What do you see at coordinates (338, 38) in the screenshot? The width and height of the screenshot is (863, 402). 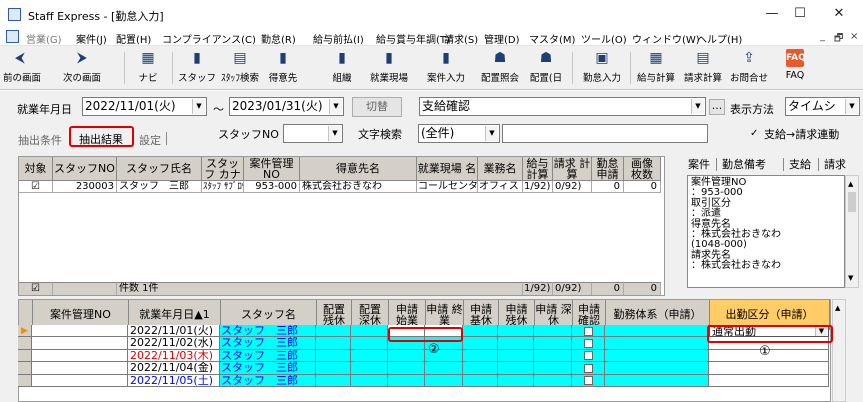 I see `menu-pay-advance: 給与前払(I)` at bounding box center [338, 38].